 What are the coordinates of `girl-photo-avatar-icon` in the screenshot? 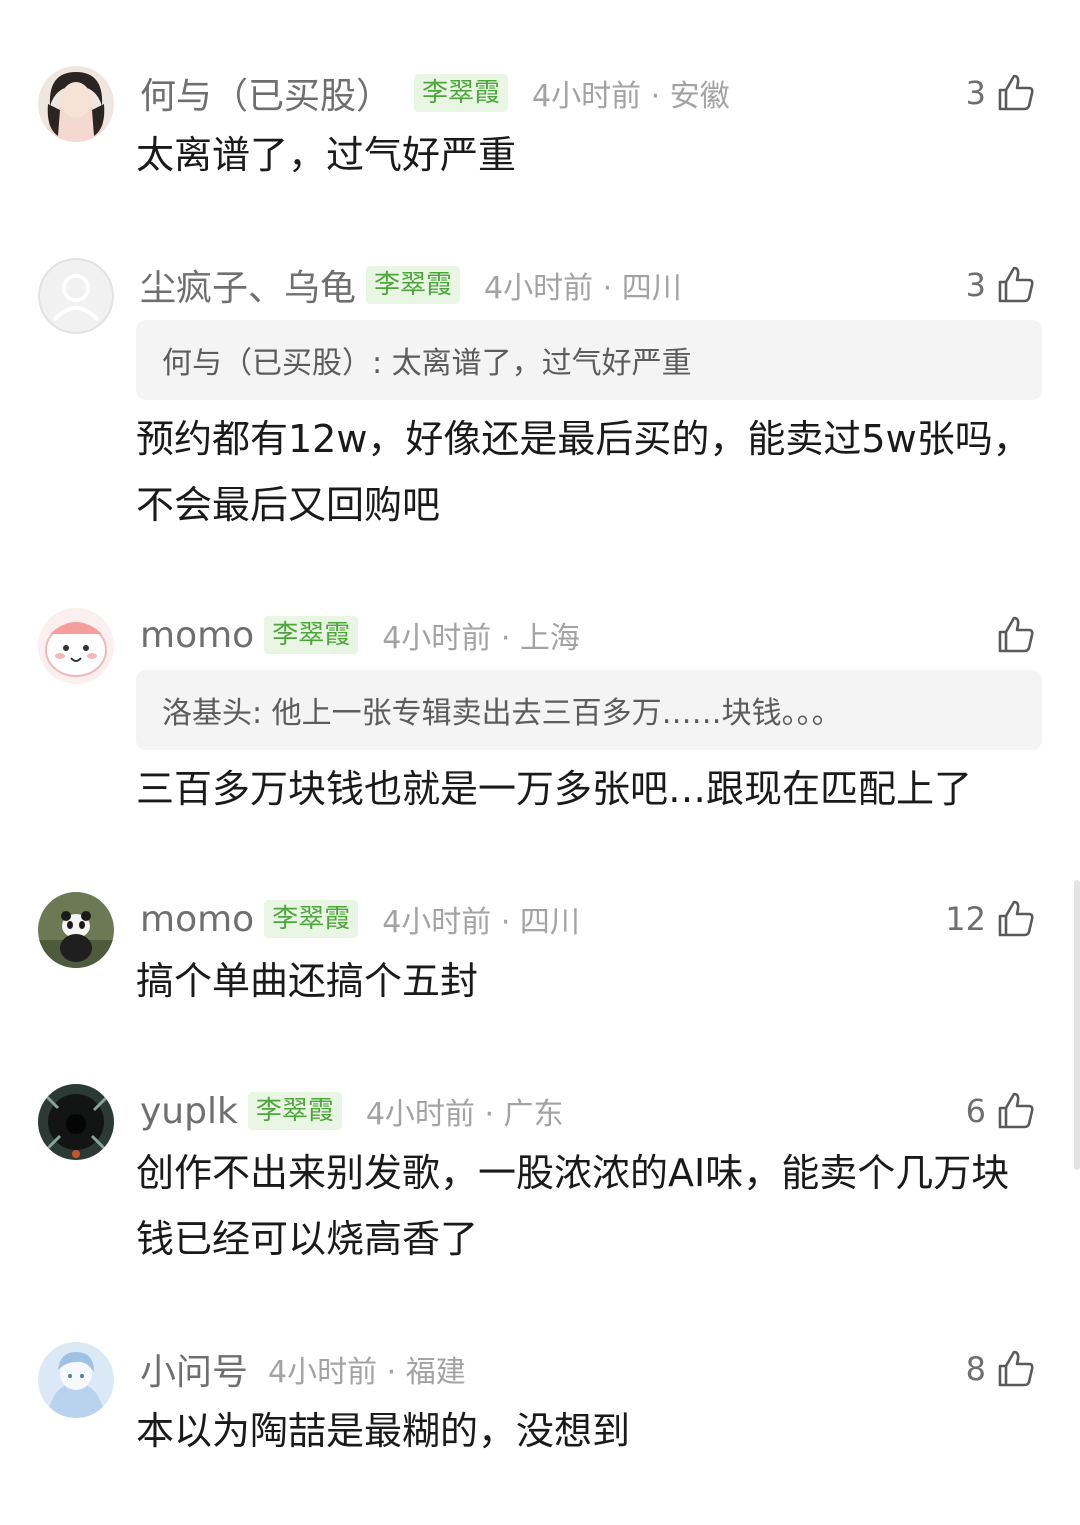 It's located at (76, 104).